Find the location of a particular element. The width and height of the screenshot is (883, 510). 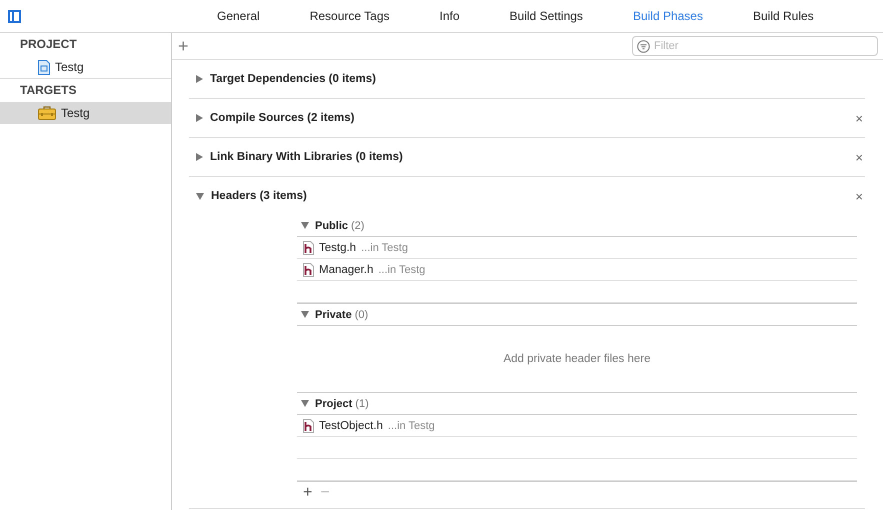

phase-title: Link Binary With Libraries (0 items) is located at coordinates (528, 157).